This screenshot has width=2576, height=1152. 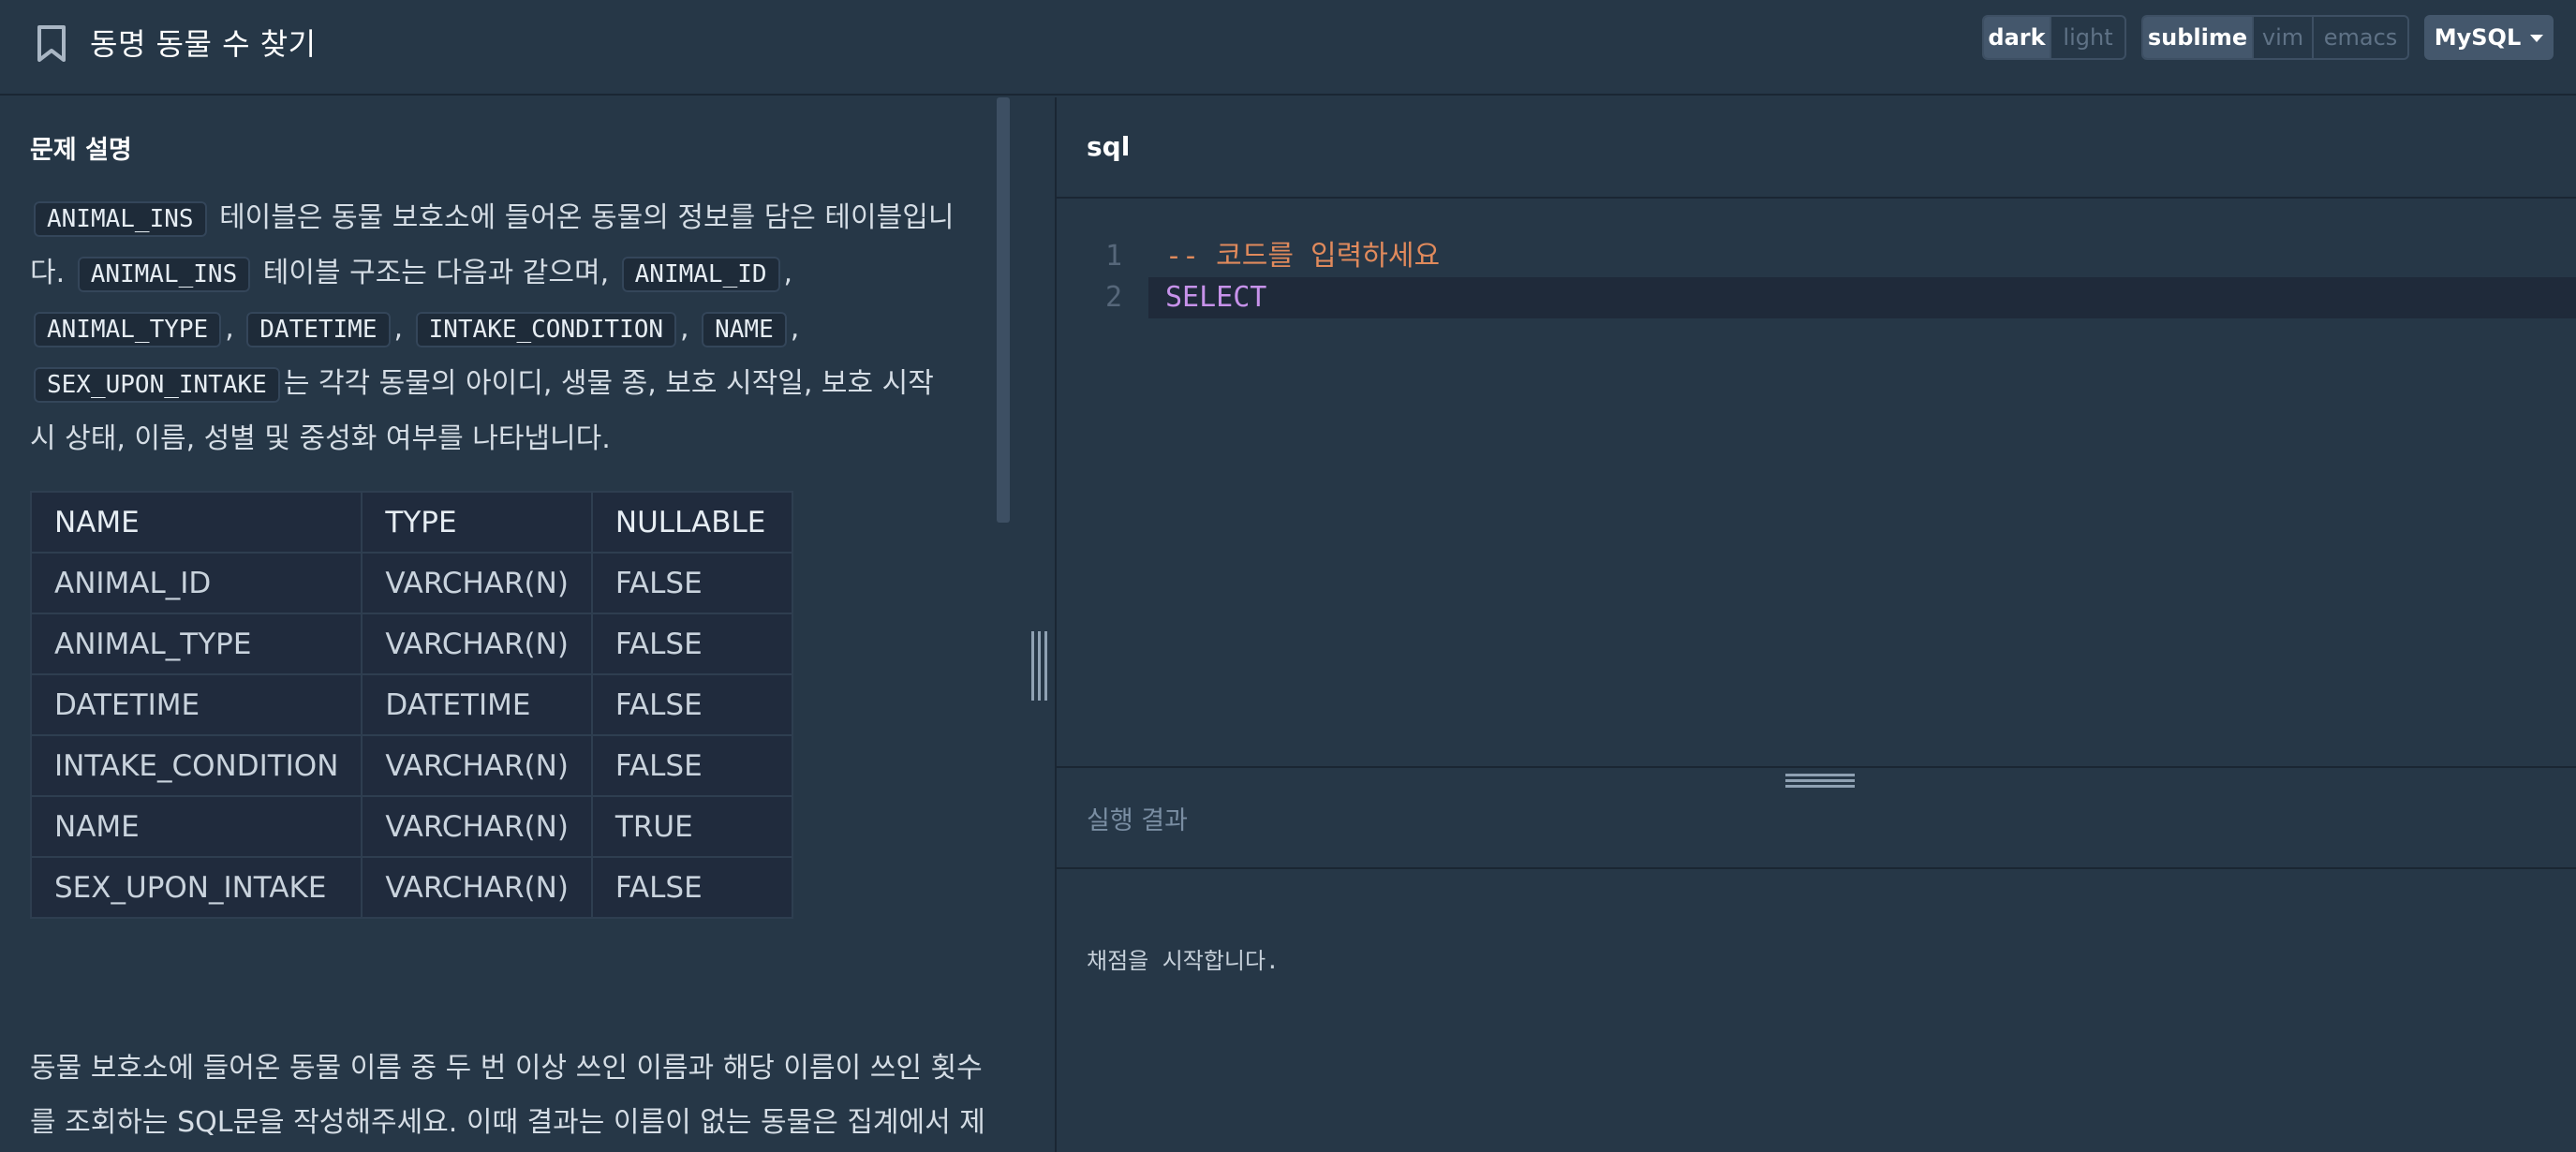 I want to click on results-label: 실행 결과, so click(x=1137, y=820).